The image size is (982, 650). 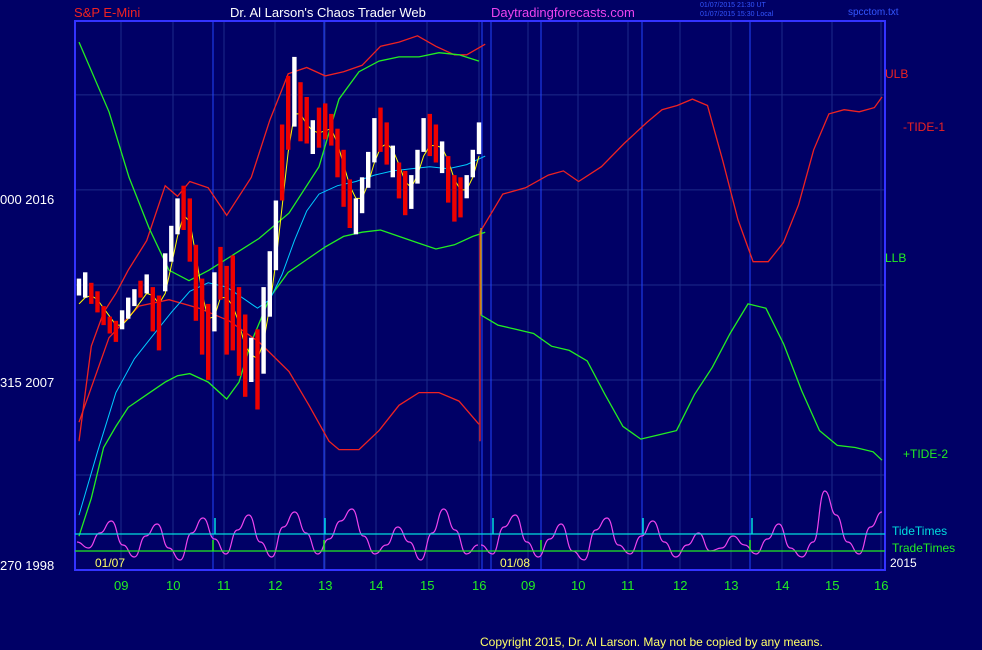 I want to click on x-tick-label-11: 12, so click(x=680, y=585).